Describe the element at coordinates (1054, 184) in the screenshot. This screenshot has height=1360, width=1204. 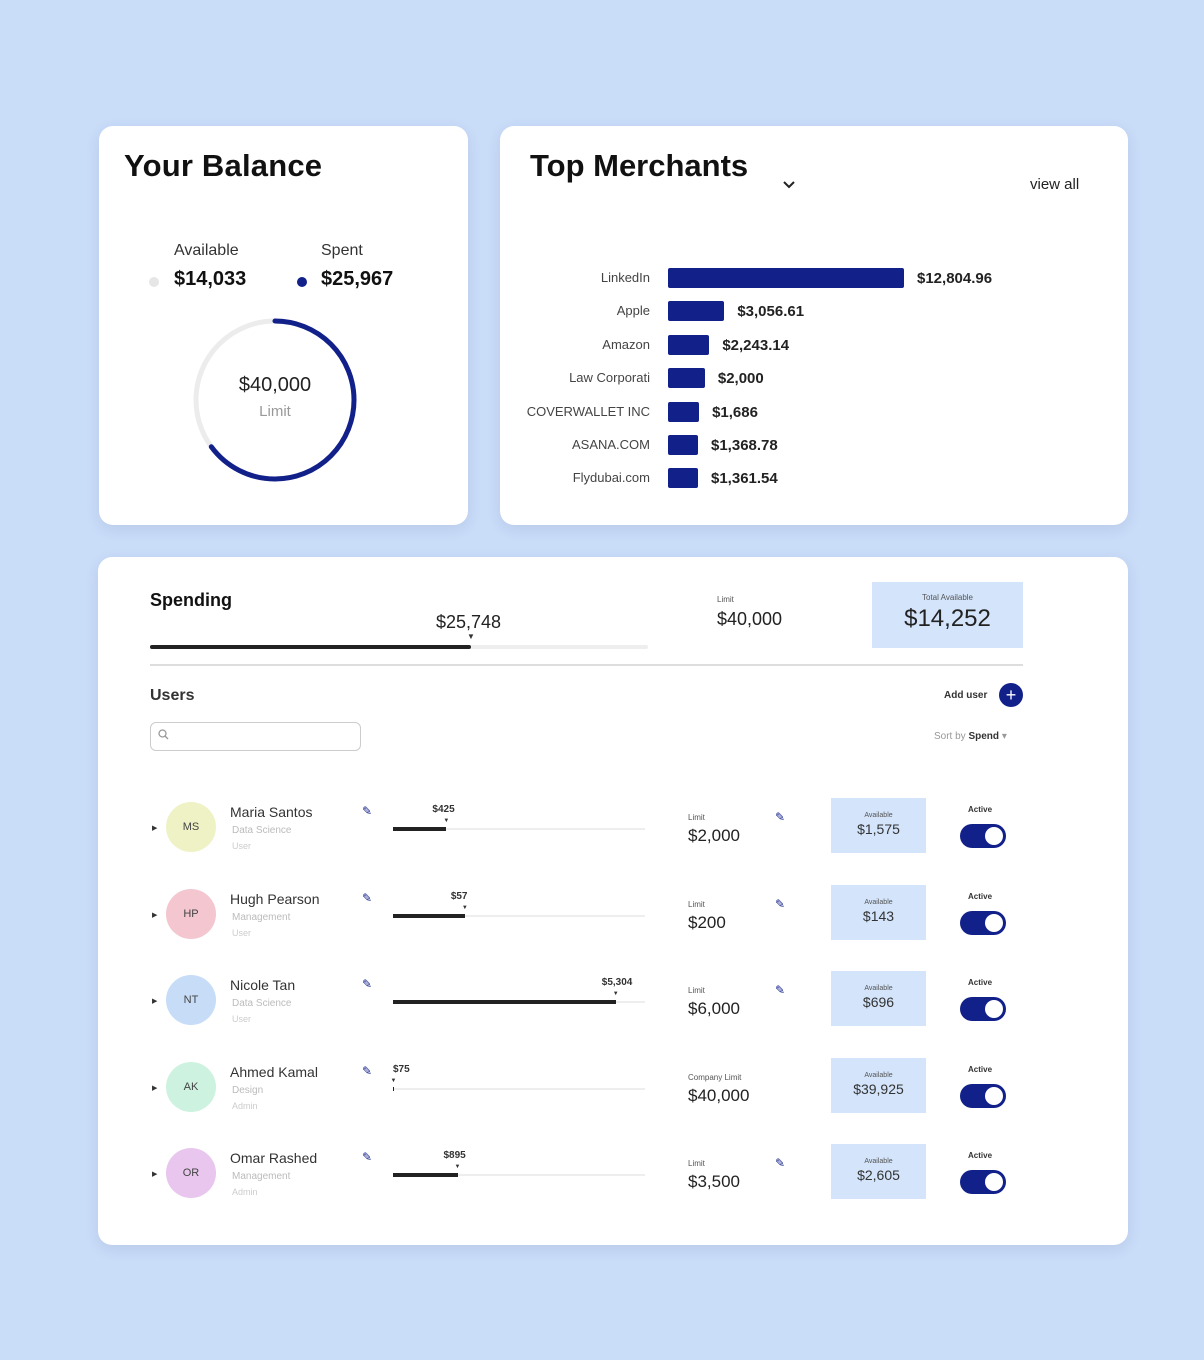
I see `view-all-link: view all` at that location.